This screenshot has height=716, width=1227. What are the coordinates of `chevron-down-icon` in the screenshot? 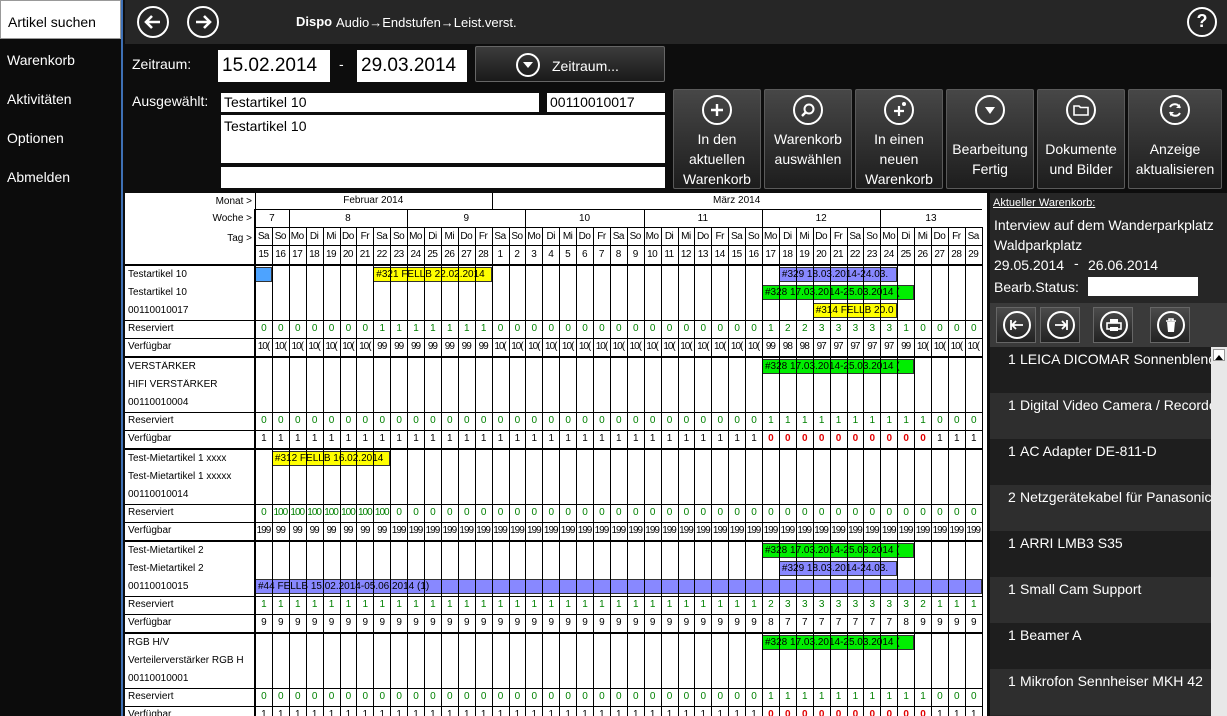 It's located at (990, 110).